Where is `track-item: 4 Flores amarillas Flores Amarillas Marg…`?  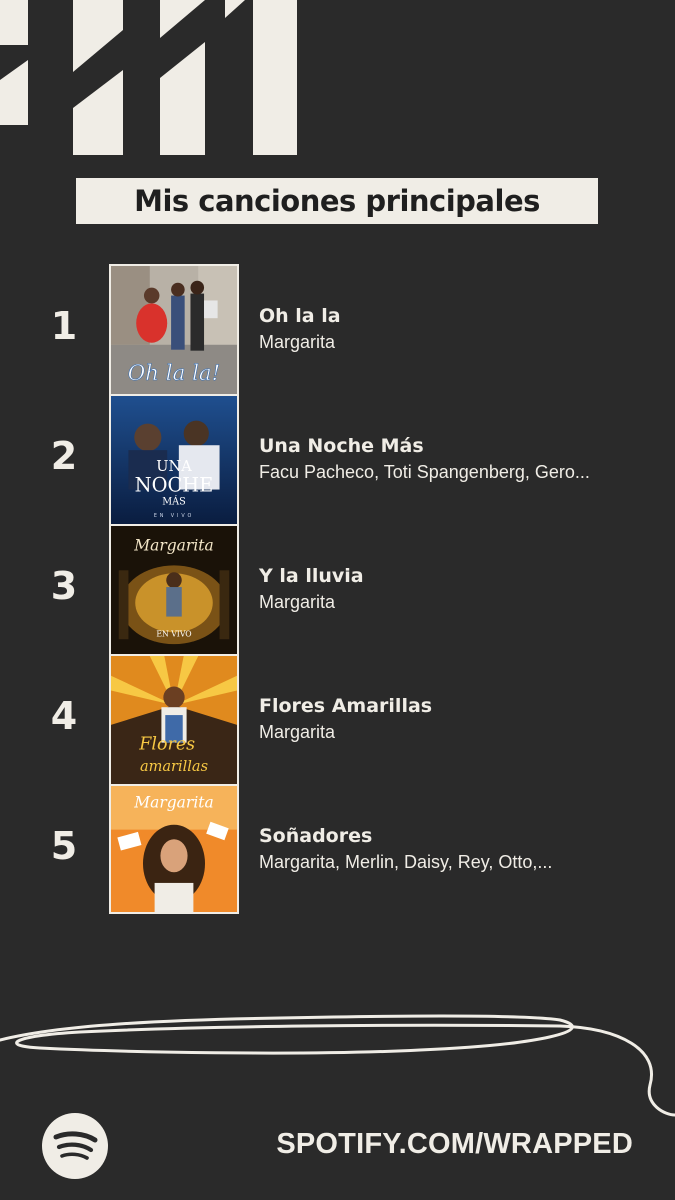 track-item: 4 Flores amarillas Flores Amarillas Marg… is located at coordinates (337, 719).